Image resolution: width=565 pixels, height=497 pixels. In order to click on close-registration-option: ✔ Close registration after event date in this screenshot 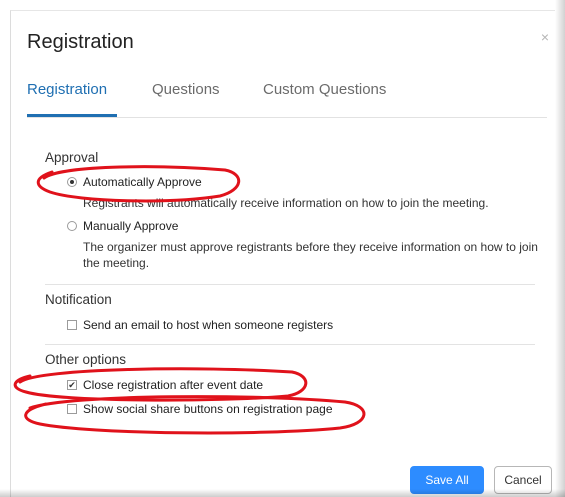, I will do `click(165, 385)`.